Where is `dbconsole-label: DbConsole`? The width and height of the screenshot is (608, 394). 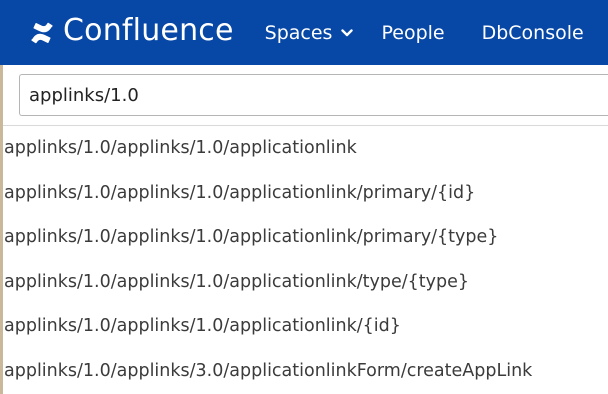 dbconsole-label: DbConsole is located at coordinates (532, 32).